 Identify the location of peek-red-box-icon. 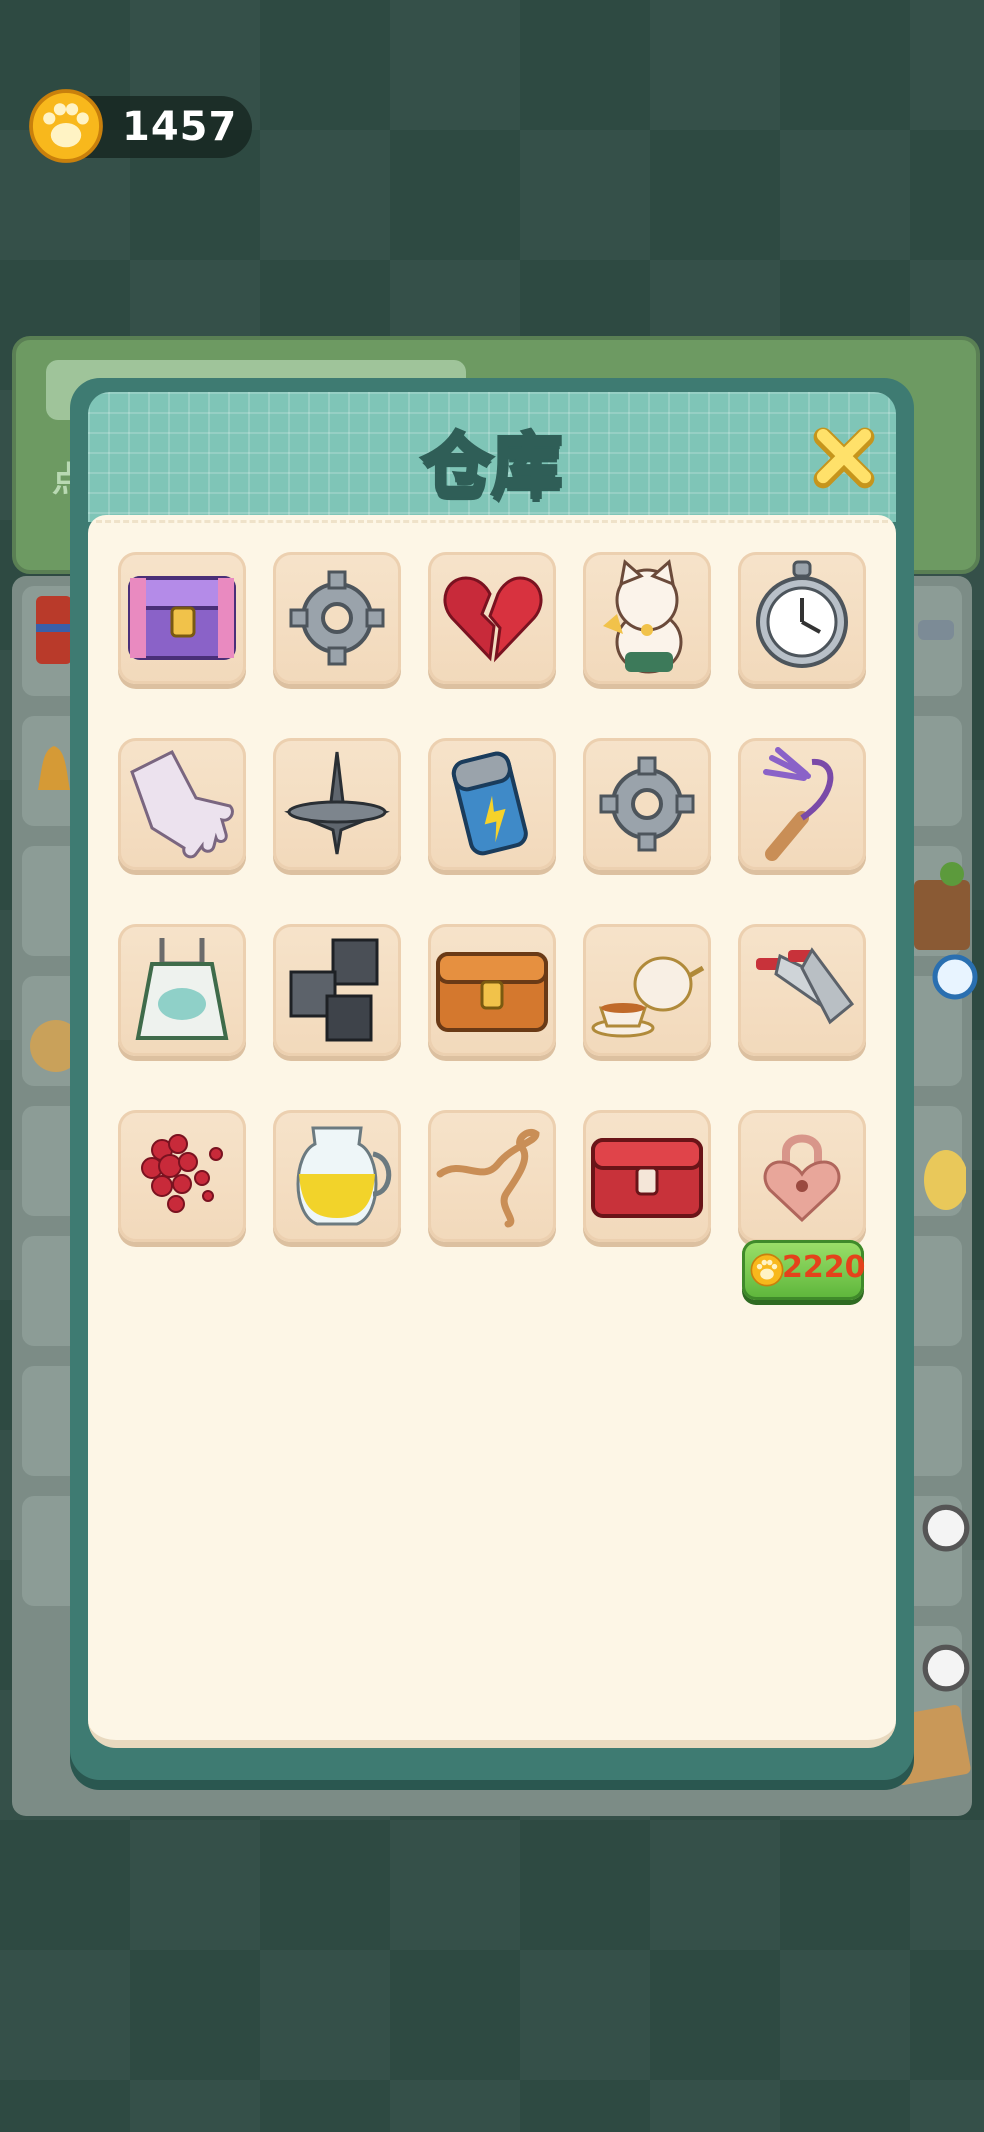
(54, 630).